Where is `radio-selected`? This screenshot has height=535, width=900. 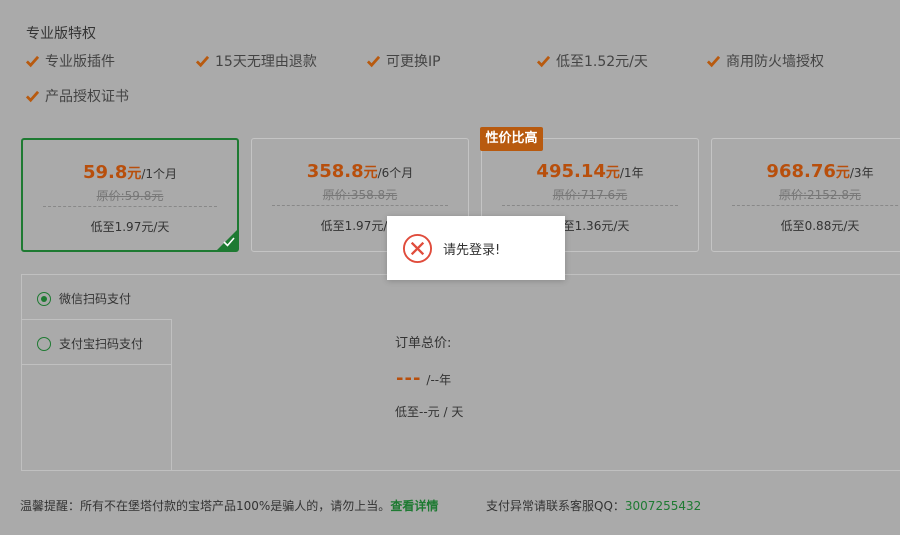 radio-selected is located at coordinates (44, 298).